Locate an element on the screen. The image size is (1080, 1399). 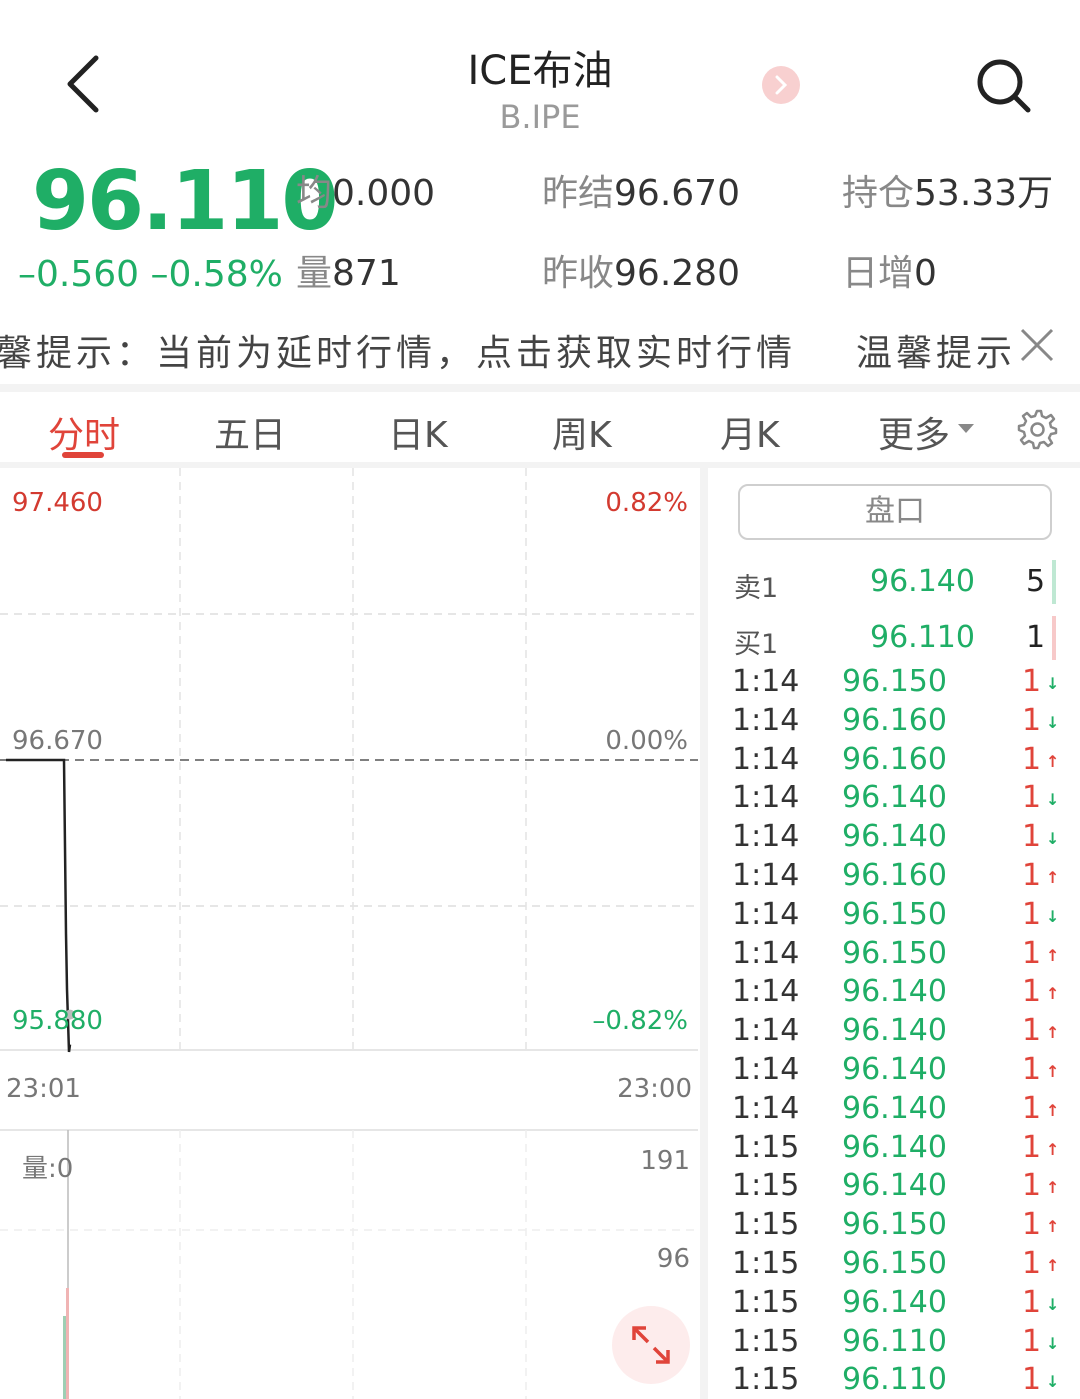
fullscreen-button is located at coordinates (651, 1345).